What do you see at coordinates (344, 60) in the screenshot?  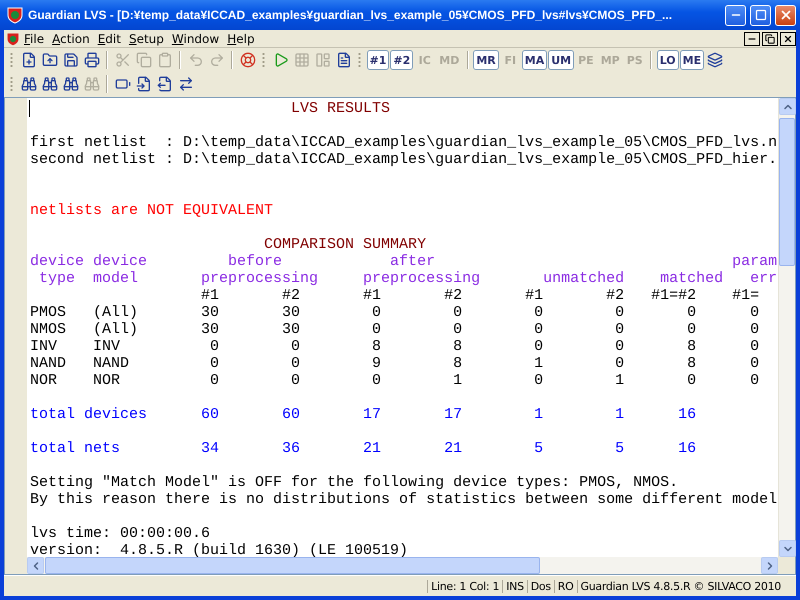 I see `document-icon` at bounding box center [344, 60].